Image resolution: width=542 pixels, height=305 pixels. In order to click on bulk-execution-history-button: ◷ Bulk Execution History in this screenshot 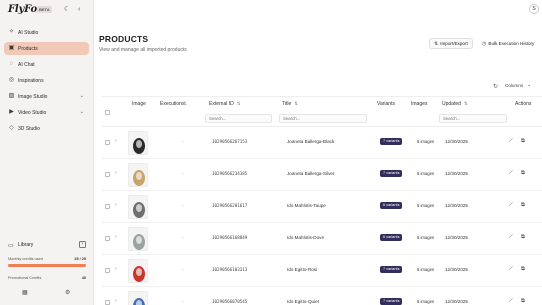, I will do `click(508, 43)`.